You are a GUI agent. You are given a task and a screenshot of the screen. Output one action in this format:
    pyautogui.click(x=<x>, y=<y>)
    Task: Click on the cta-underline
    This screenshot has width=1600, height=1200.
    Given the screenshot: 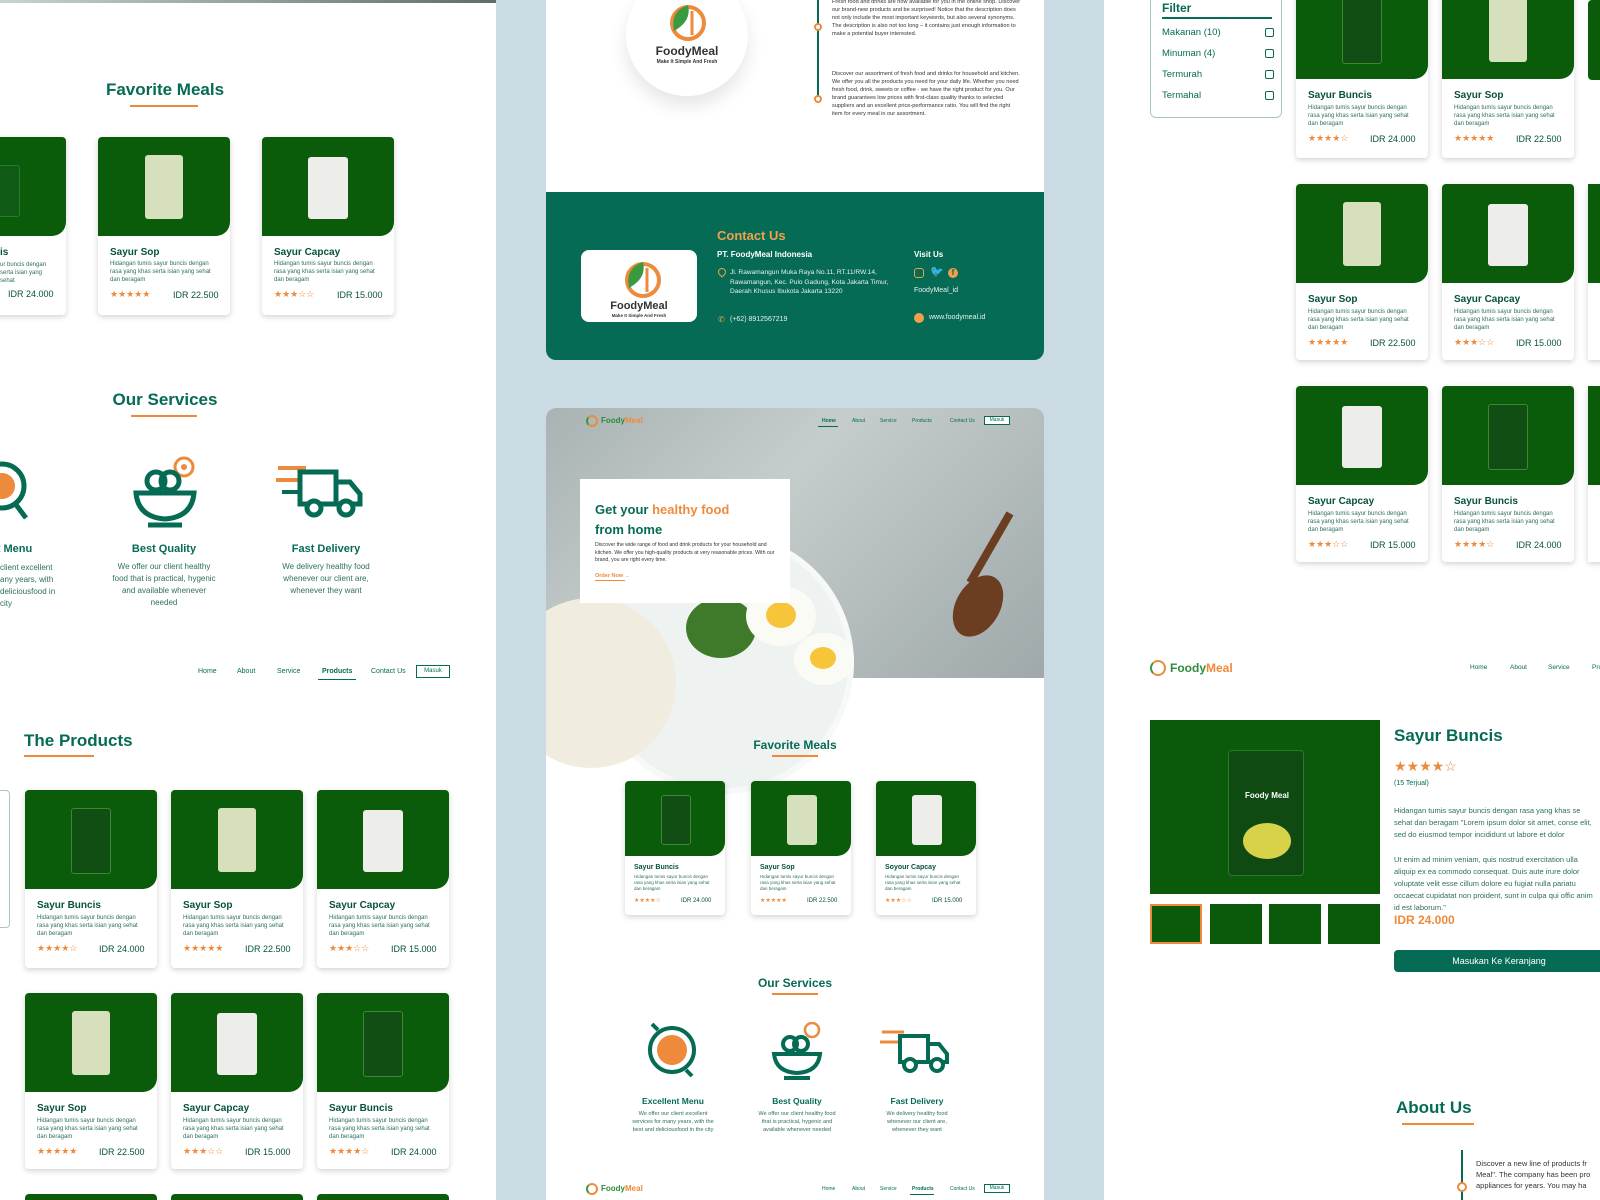 What is the action you would take?
    pyautogui.click(x=610, y=580)
    